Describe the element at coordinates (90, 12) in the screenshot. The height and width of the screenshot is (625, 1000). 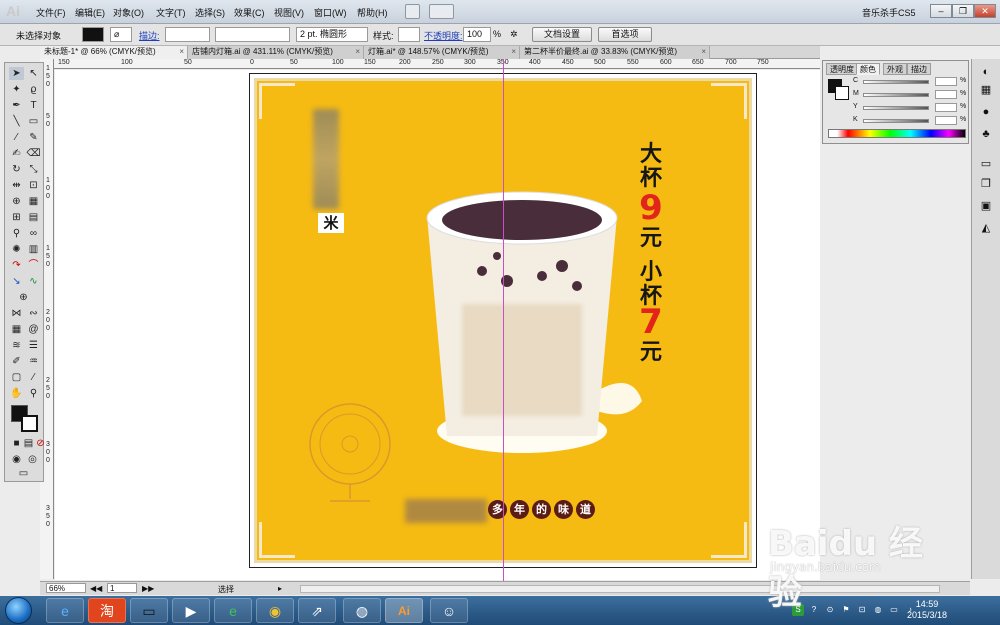
I see `menu-edit: 编辑(E)` at that location.